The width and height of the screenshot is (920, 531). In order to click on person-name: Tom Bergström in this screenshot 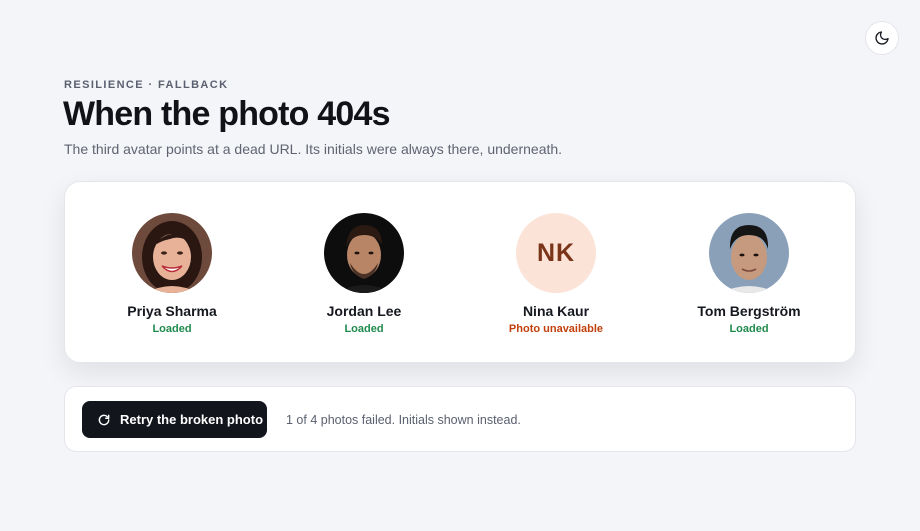, I will do `click(749, 311)`.